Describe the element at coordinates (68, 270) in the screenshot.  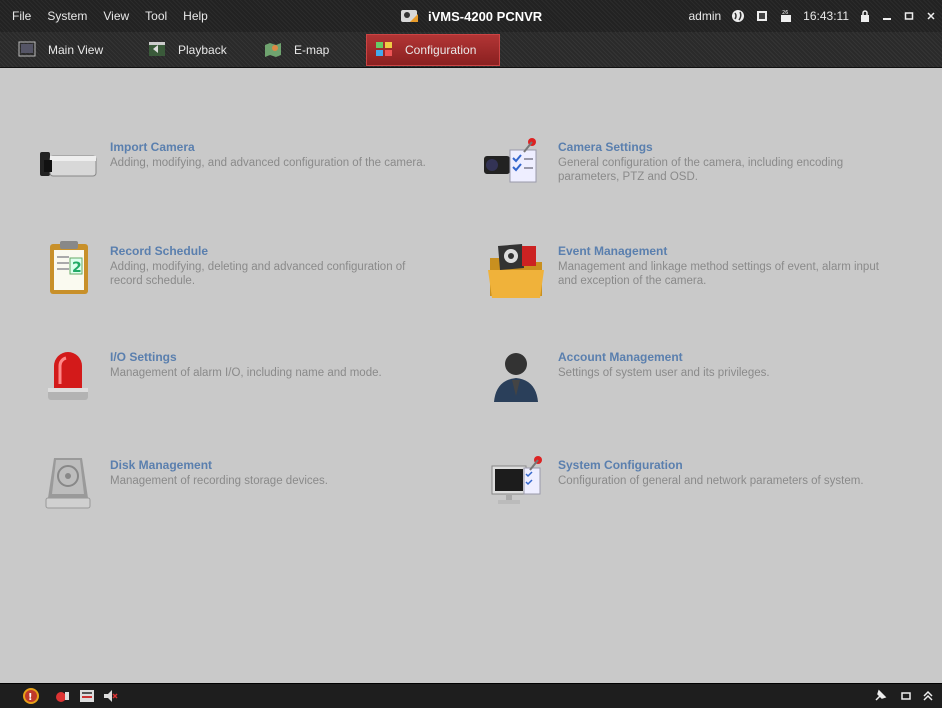
I see `clipboard-icon: 2` at that location.